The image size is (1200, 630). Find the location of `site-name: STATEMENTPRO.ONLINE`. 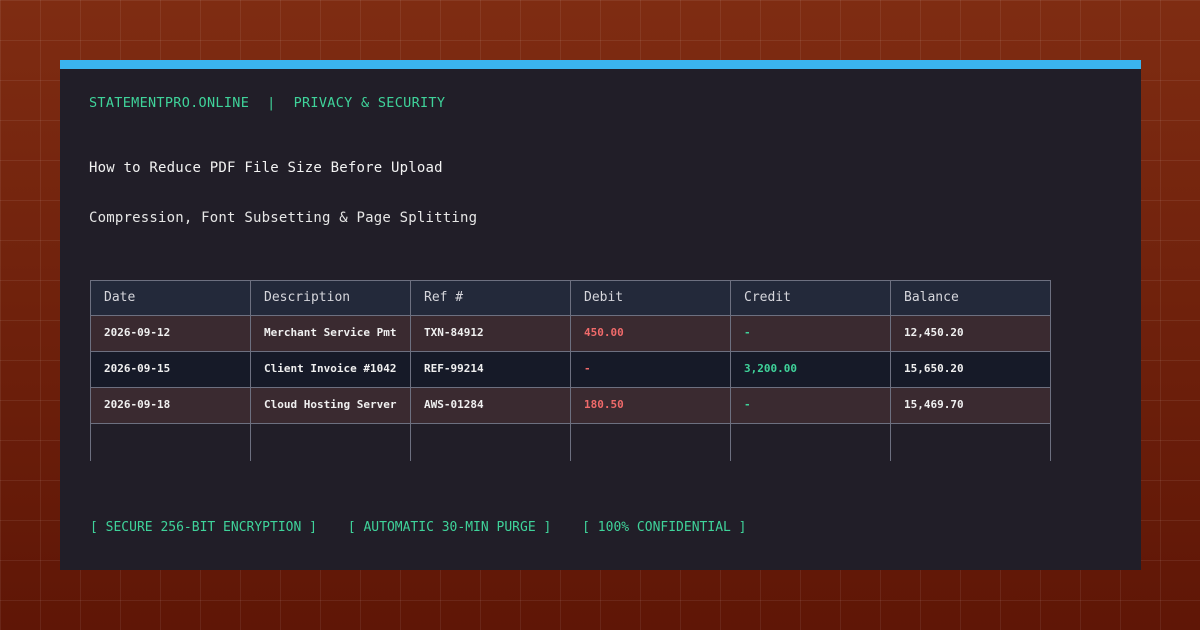

site-name: STATEMENTPRO.ONLINE is located at coordinates (169, 103).